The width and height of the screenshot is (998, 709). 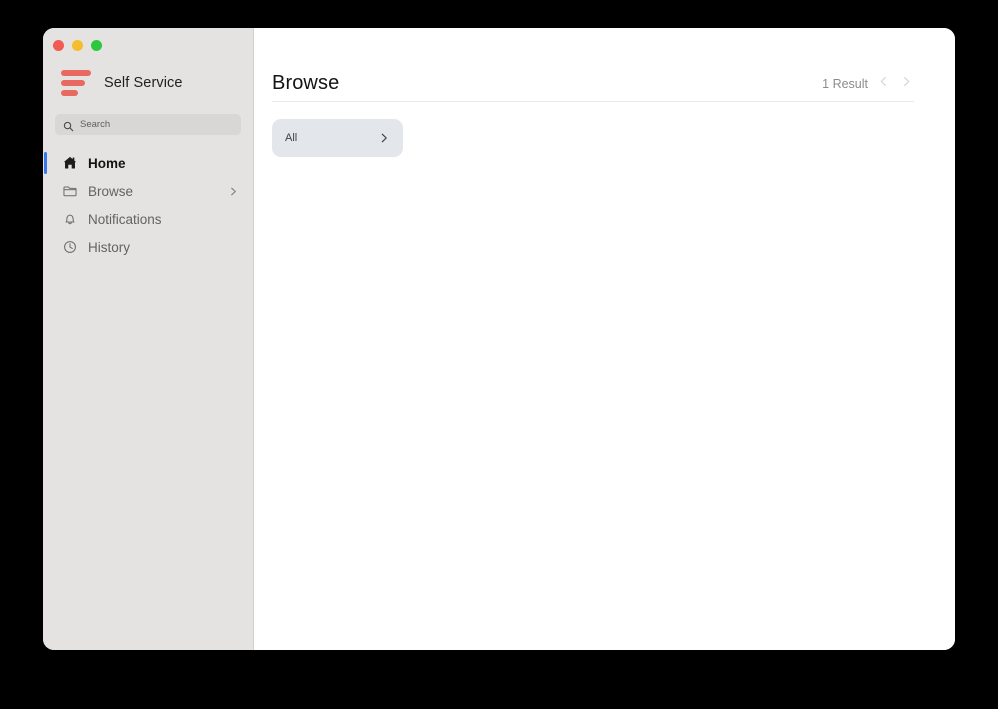 I want to click on sidebar-item-history: History, so click(x=148, y=247).